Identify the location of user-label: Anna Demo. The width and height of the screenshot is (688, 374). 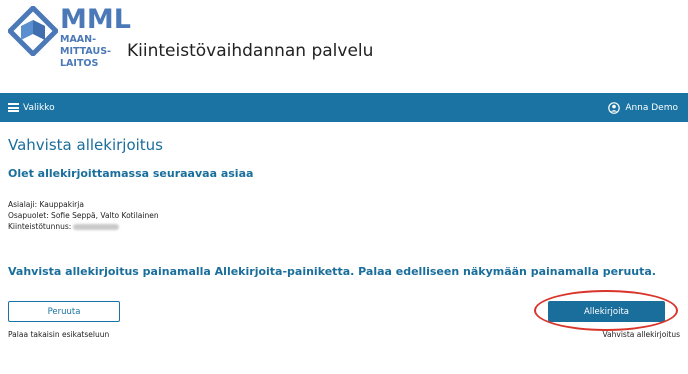
(651, 107).